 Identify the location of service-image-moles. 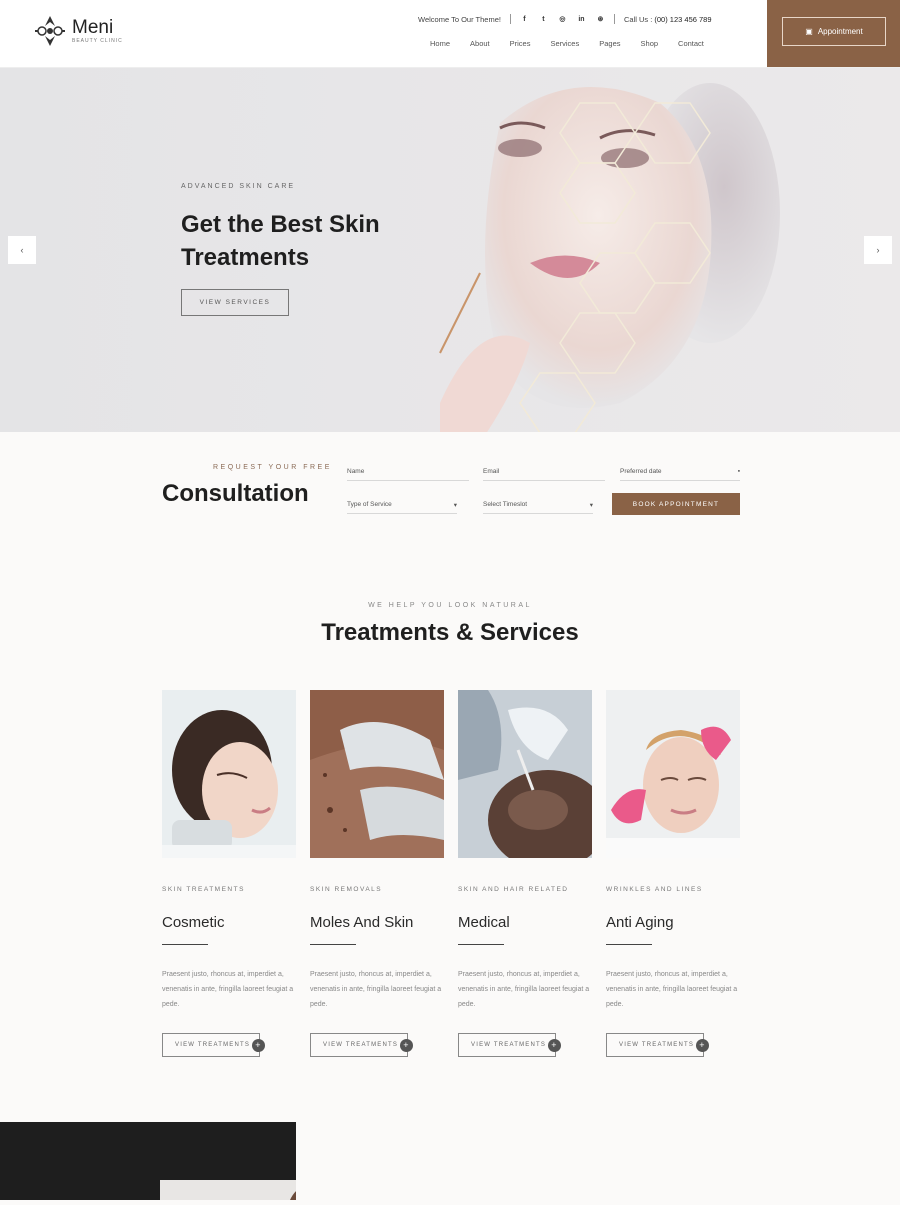
(377, 774).